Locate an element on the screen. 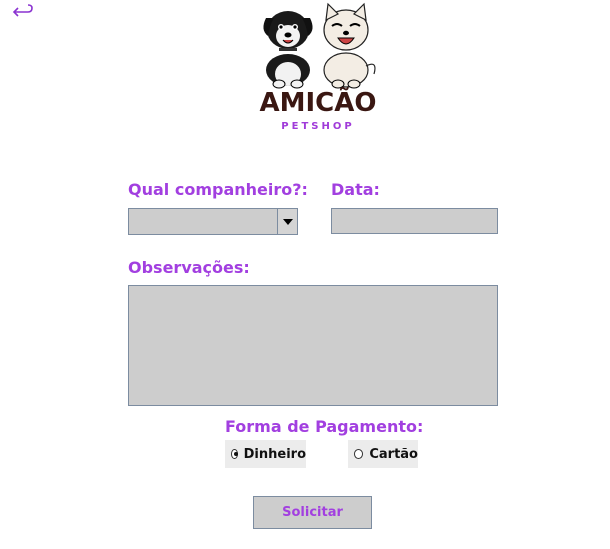 The image size is (610, 549). back-button is located at coordinates (23, 13).